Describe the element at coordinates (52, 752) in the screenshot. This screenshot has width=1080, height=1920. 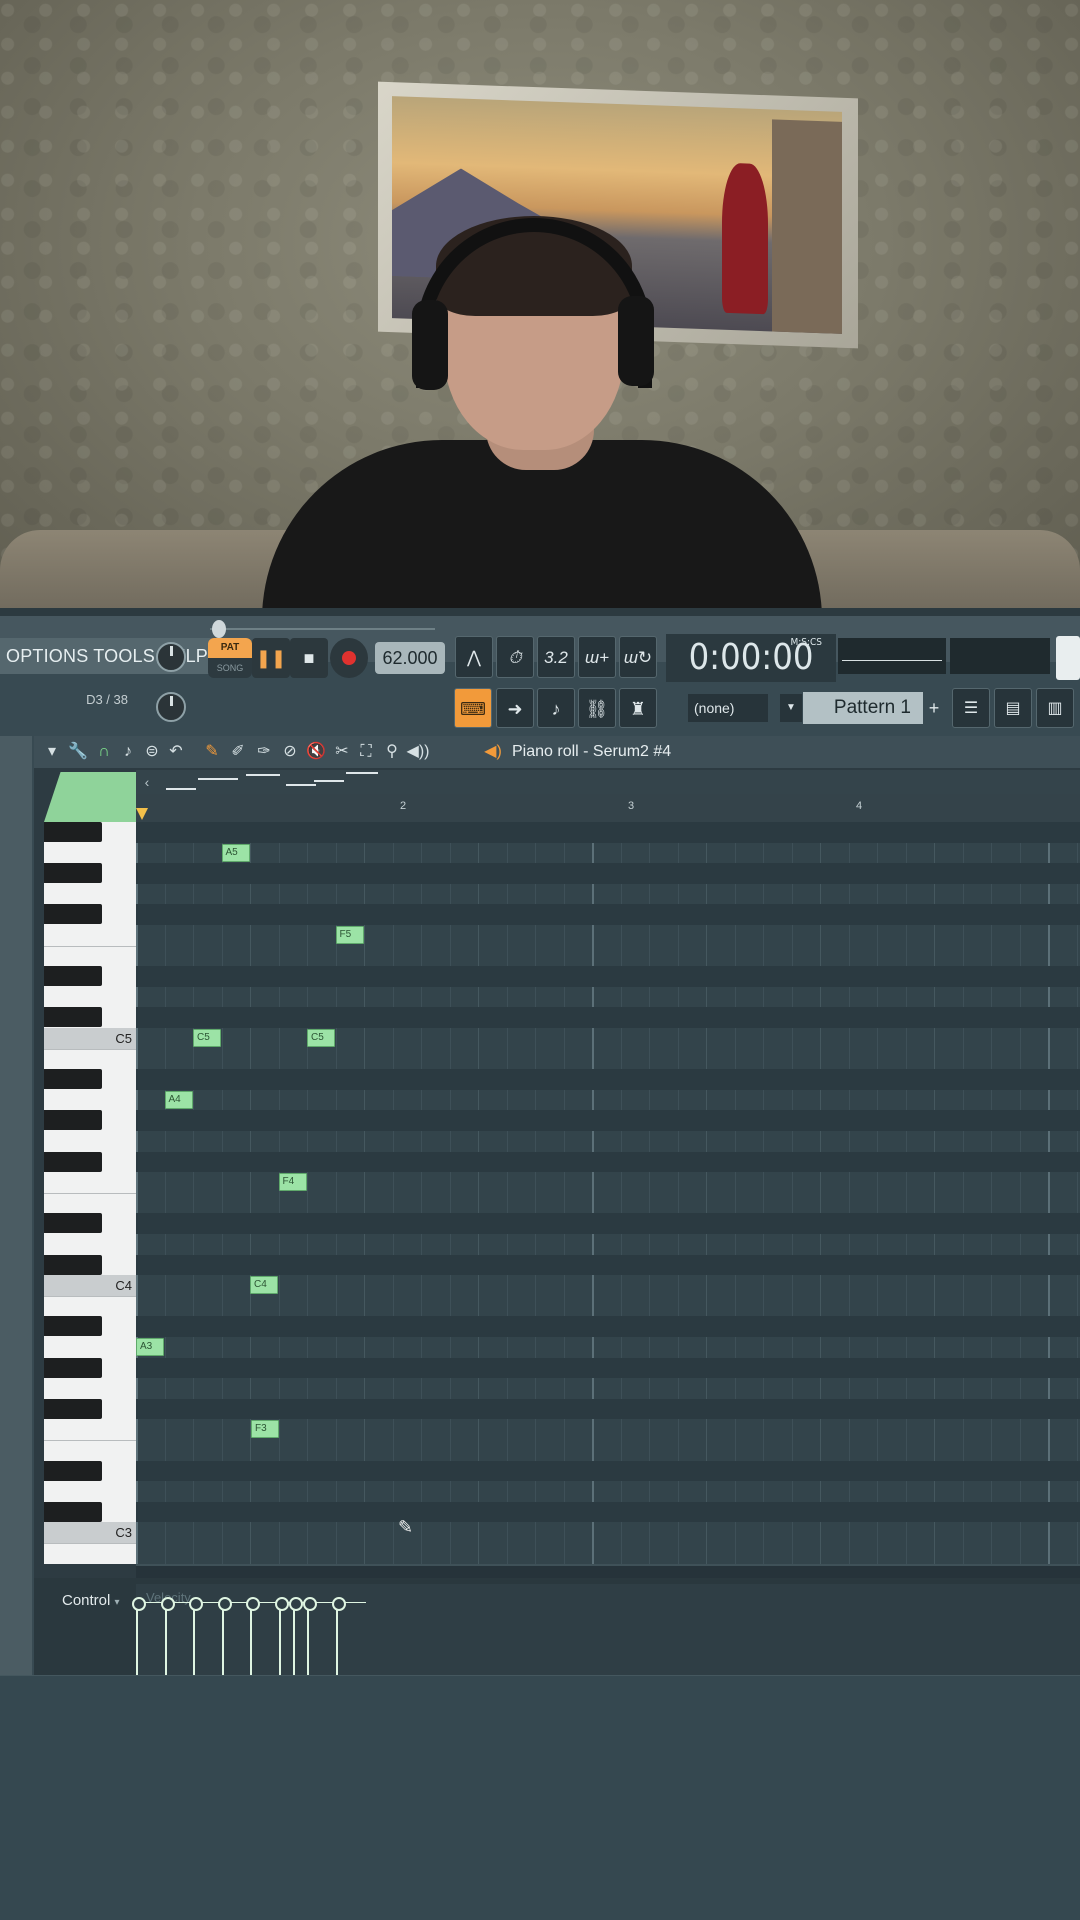
I see `menu-arrow-icon: ▾` at that location.